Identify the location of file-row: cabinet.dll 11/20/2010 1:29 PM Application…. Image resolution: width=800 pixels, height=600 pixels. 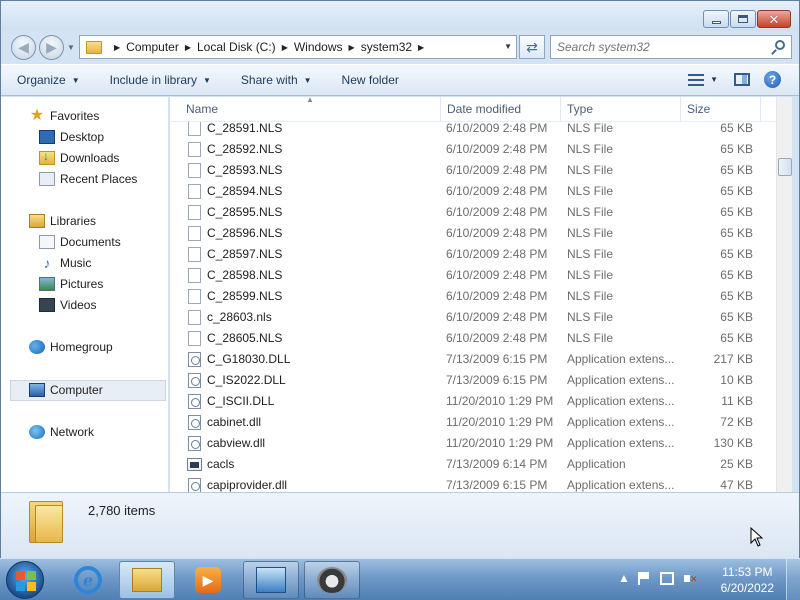
(472, 422).